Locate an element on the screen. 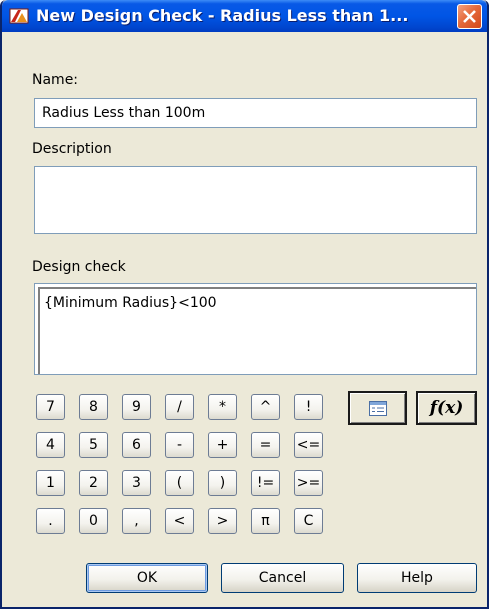 The width and height of the screenshot is (489, 609). key-open-paren: ( is located at coordinates (179, 483).